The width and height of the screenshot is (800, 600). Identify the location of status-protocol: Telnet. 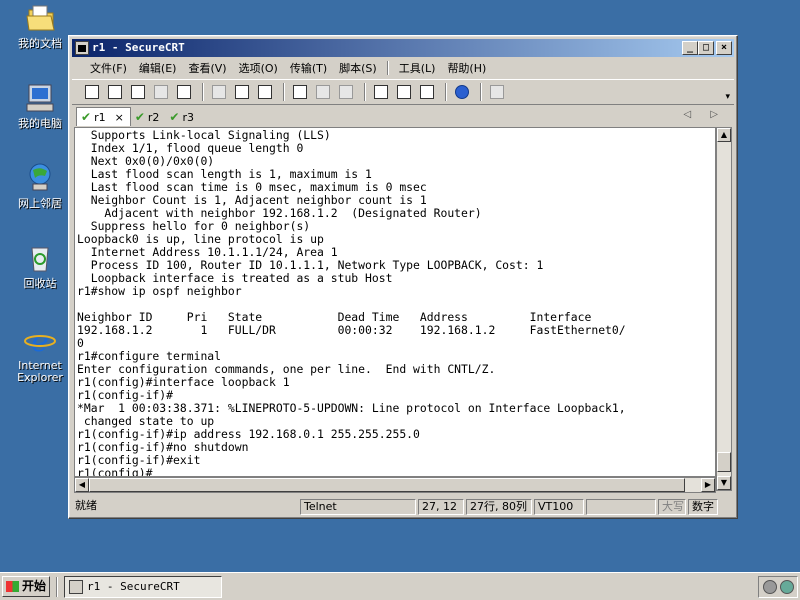
(358, 507).